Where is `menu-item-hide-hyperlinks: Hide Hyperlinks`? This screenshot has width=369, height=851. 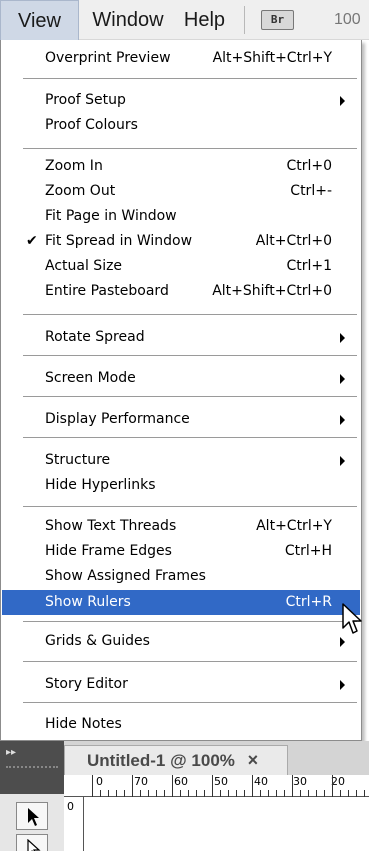 menu-item-hide-hyperlinks: Hide Hyperlinks is located at coordinates (181, 485).